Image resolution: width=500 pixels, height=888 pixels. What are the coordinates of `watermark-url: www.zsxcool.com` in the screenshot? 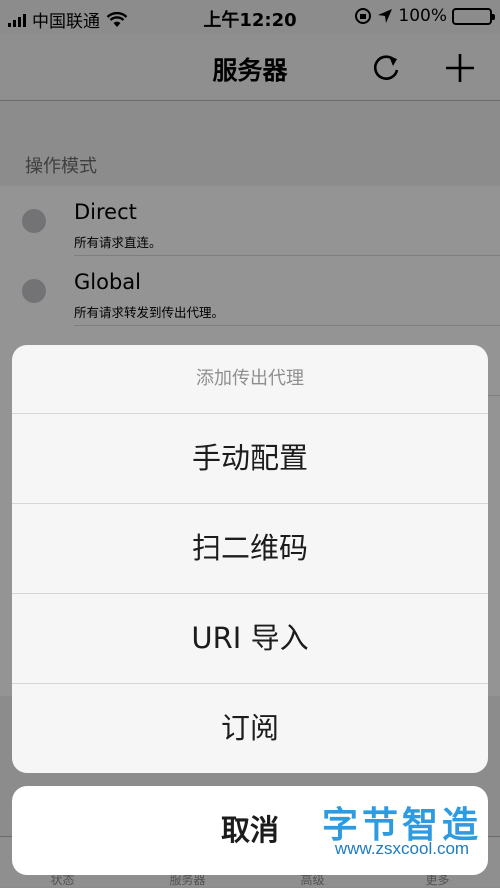 It's located at (402, 848).